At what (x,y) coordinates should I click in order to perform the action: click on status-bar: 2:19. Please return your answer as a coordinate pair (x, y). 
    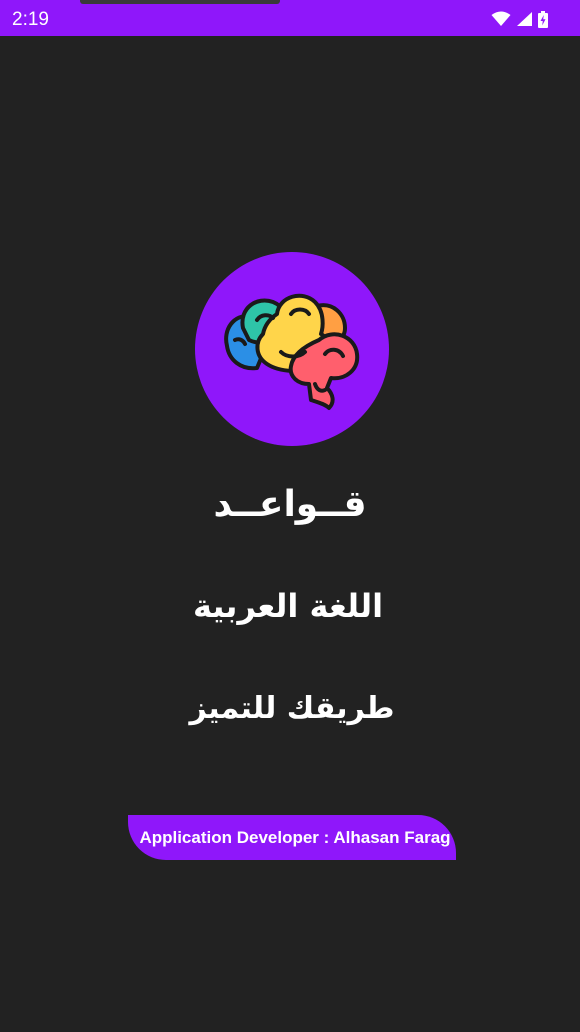
    Looking at the image, I should click on (290, 18).